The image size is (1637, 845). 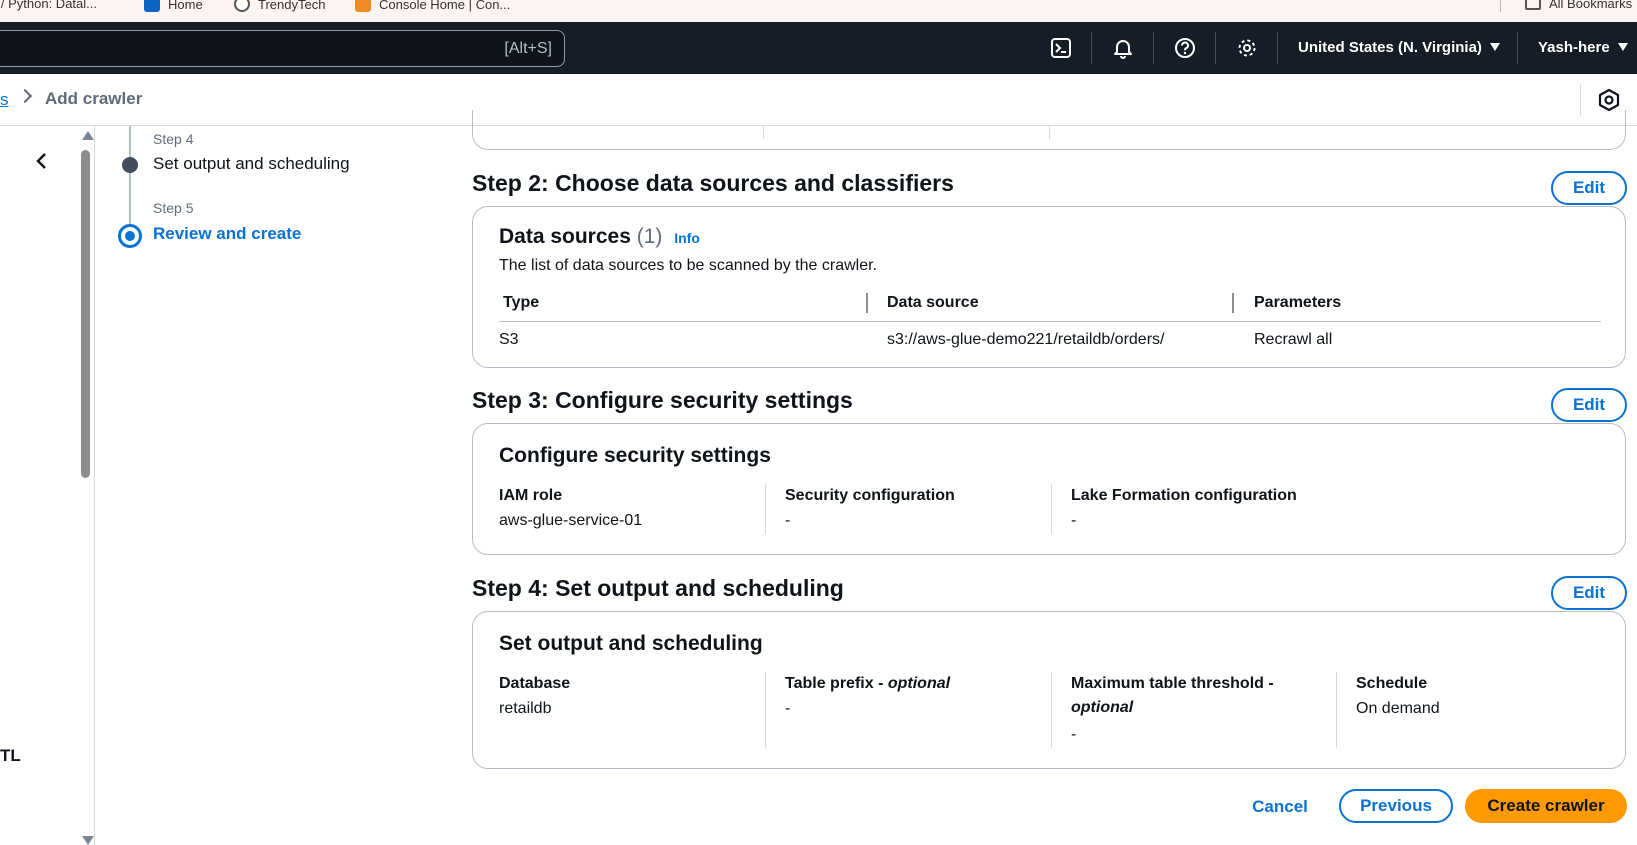 I want to click on field-key: Schedule, so click(x=1392, y=683).